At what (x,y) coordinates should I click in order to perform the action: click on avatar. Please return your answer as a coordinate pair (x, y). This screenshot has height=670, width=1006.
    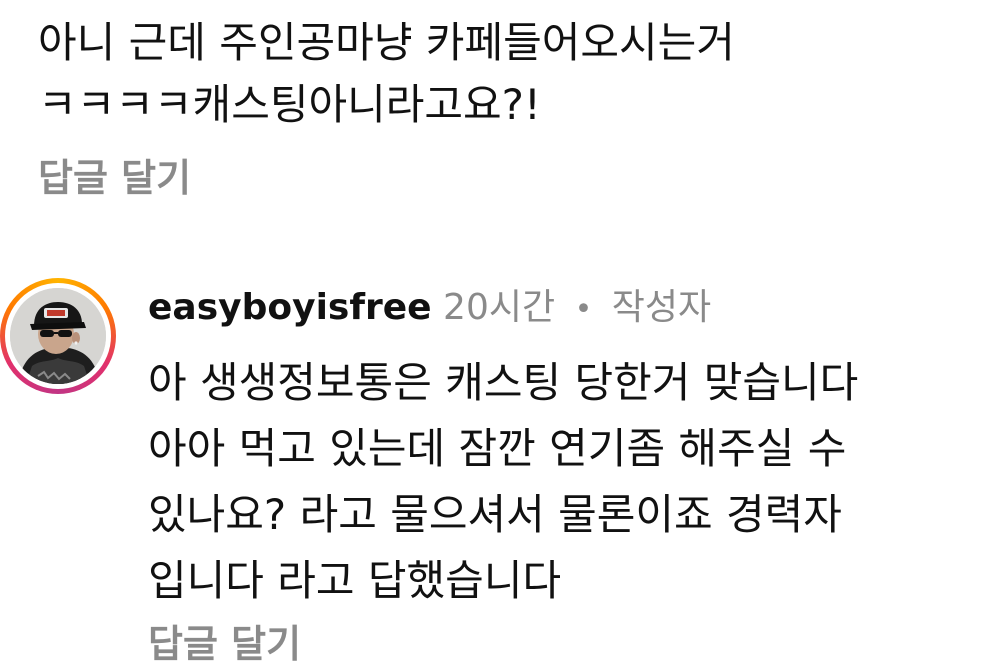
    Looking at the image, I should click on (58, 336).